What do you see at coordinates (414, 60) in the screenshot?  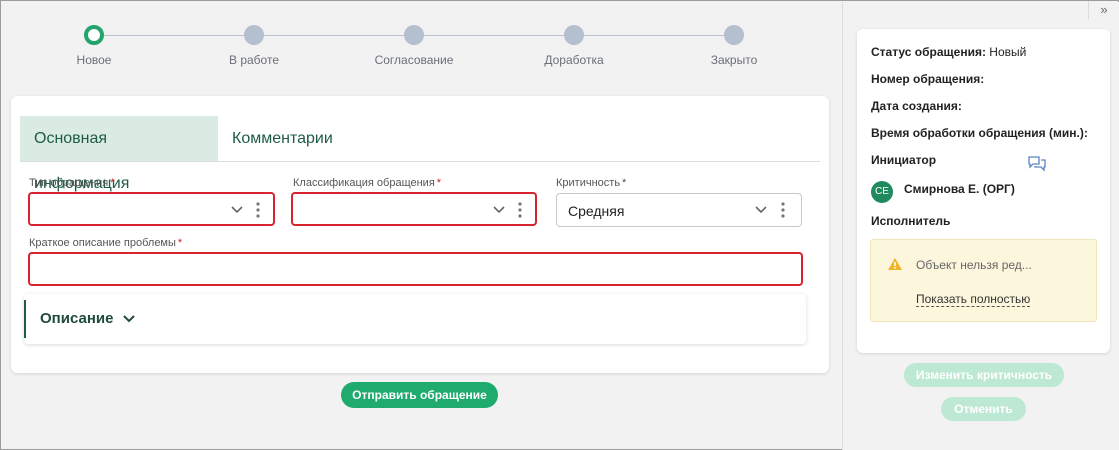 I see `step-label: Согласование` at bounding box center [414, 60].